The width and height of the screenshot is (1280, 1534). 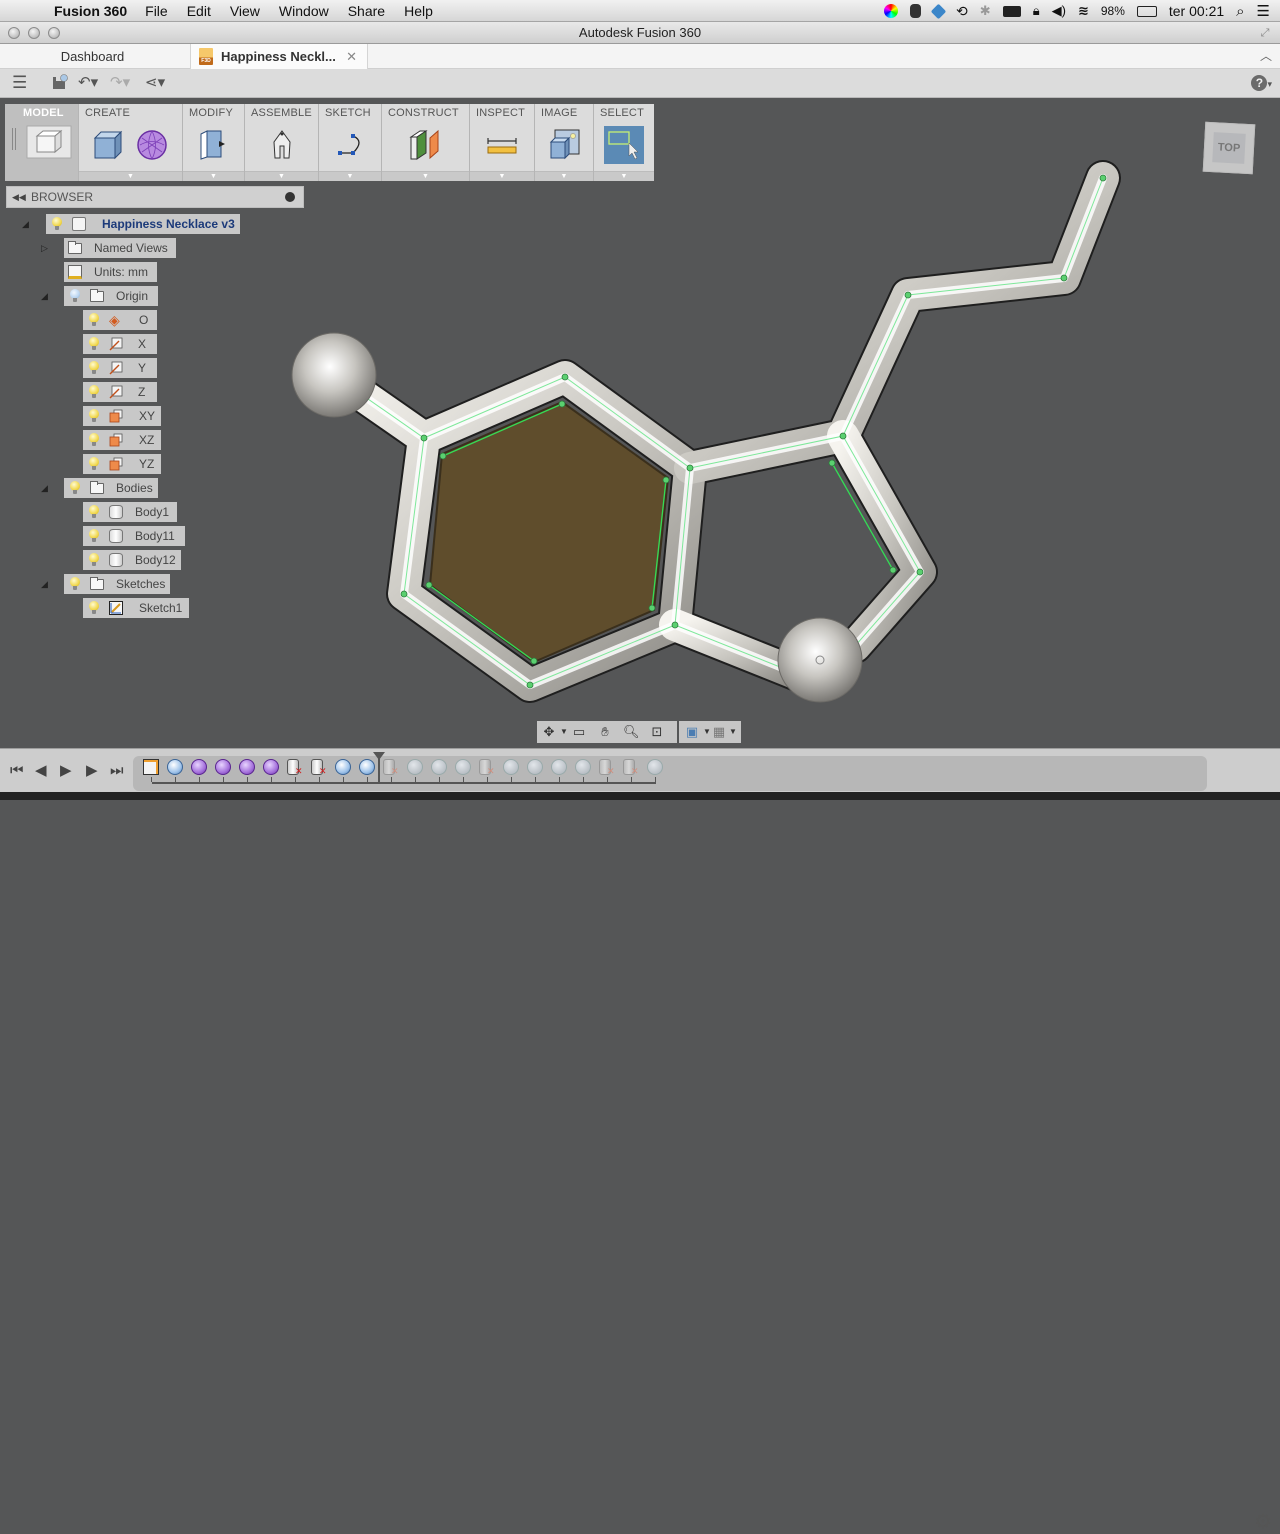 I want to click on minimize-window-button, so click(x=34, y=33).